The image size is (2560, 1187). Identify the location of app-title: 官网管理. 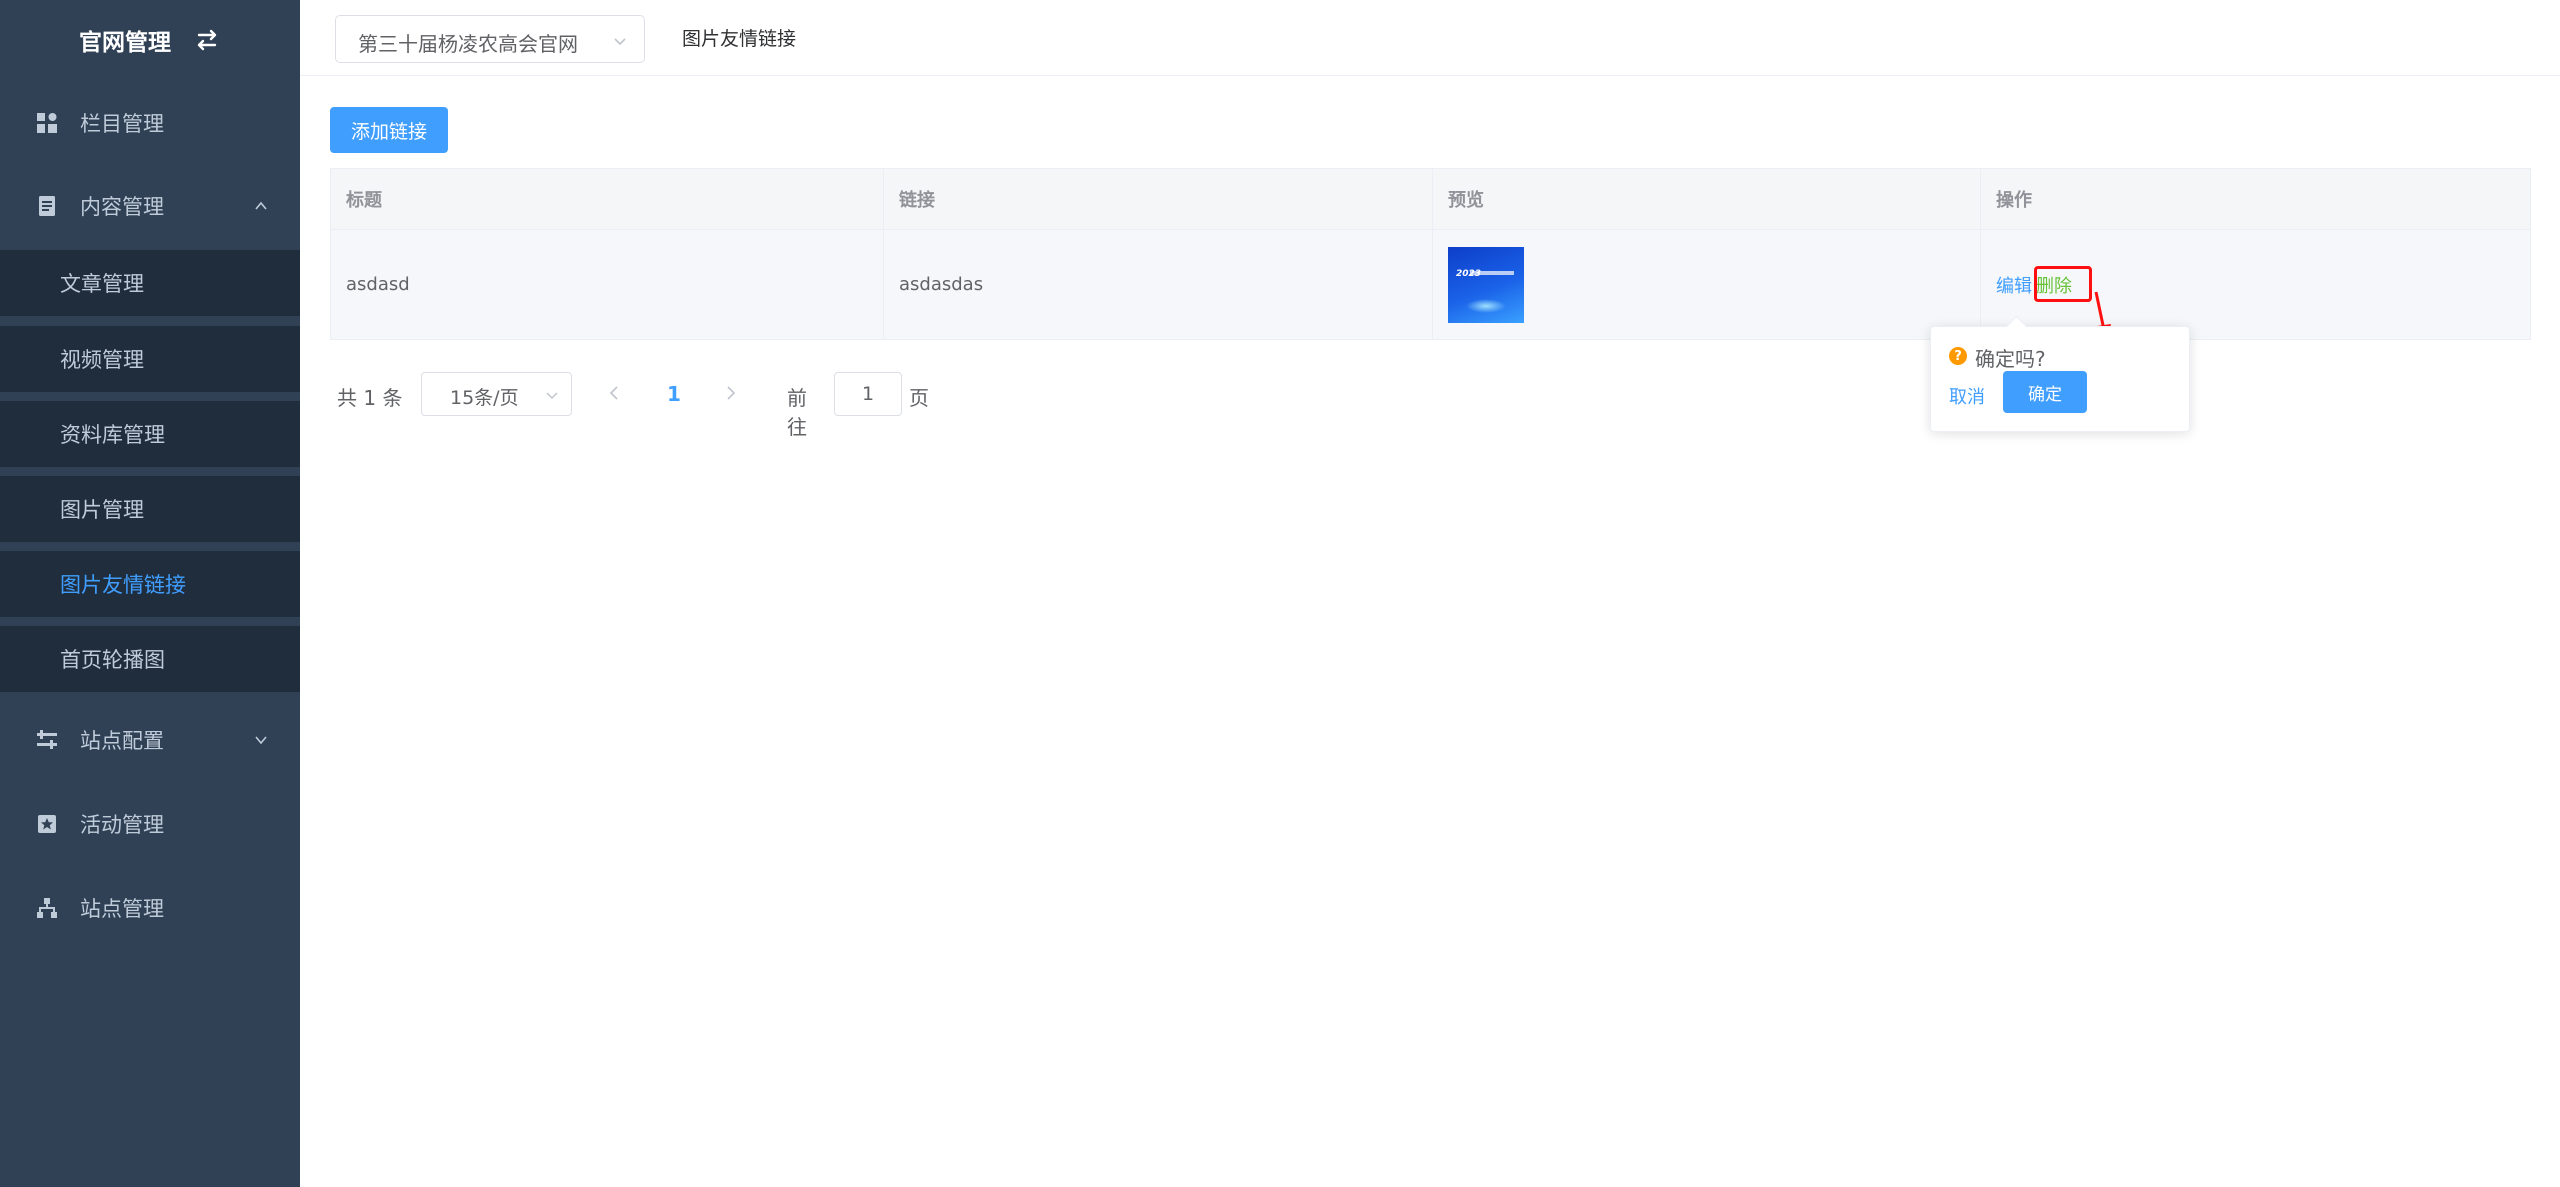
(125, 43).